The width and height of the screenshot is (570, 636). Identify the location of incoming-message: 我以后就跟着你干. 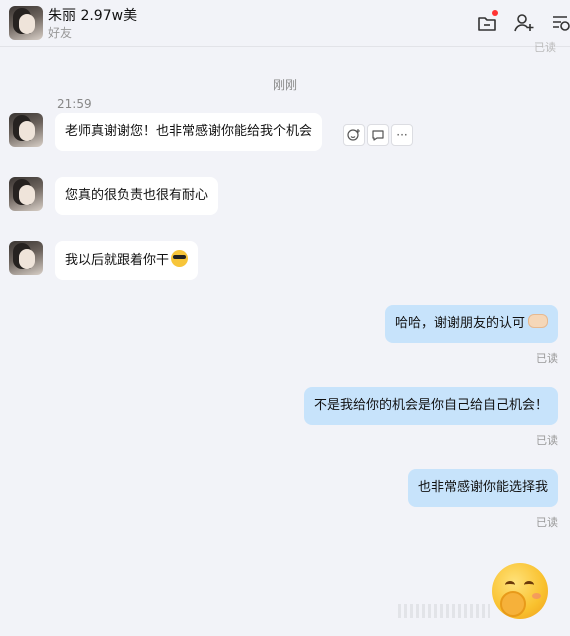
(127, 260).